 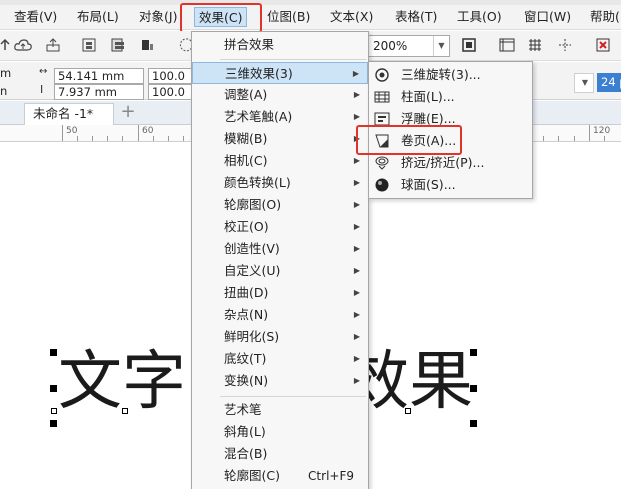 I want to click on menu-item-distort: 扭曲(D) ▶, so click(x=280, y=293).